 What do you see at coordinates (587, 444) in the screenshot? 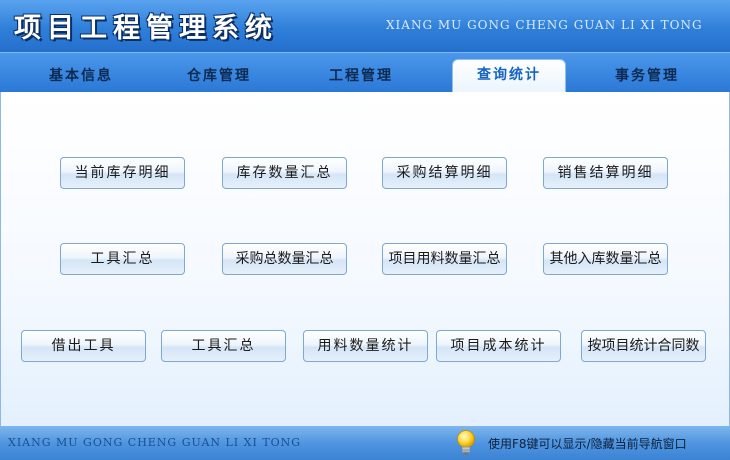
I see `f8-hint-text: 使用F8键可以显示/隐藏当前导航窗口` at bounding box center [587, 444].